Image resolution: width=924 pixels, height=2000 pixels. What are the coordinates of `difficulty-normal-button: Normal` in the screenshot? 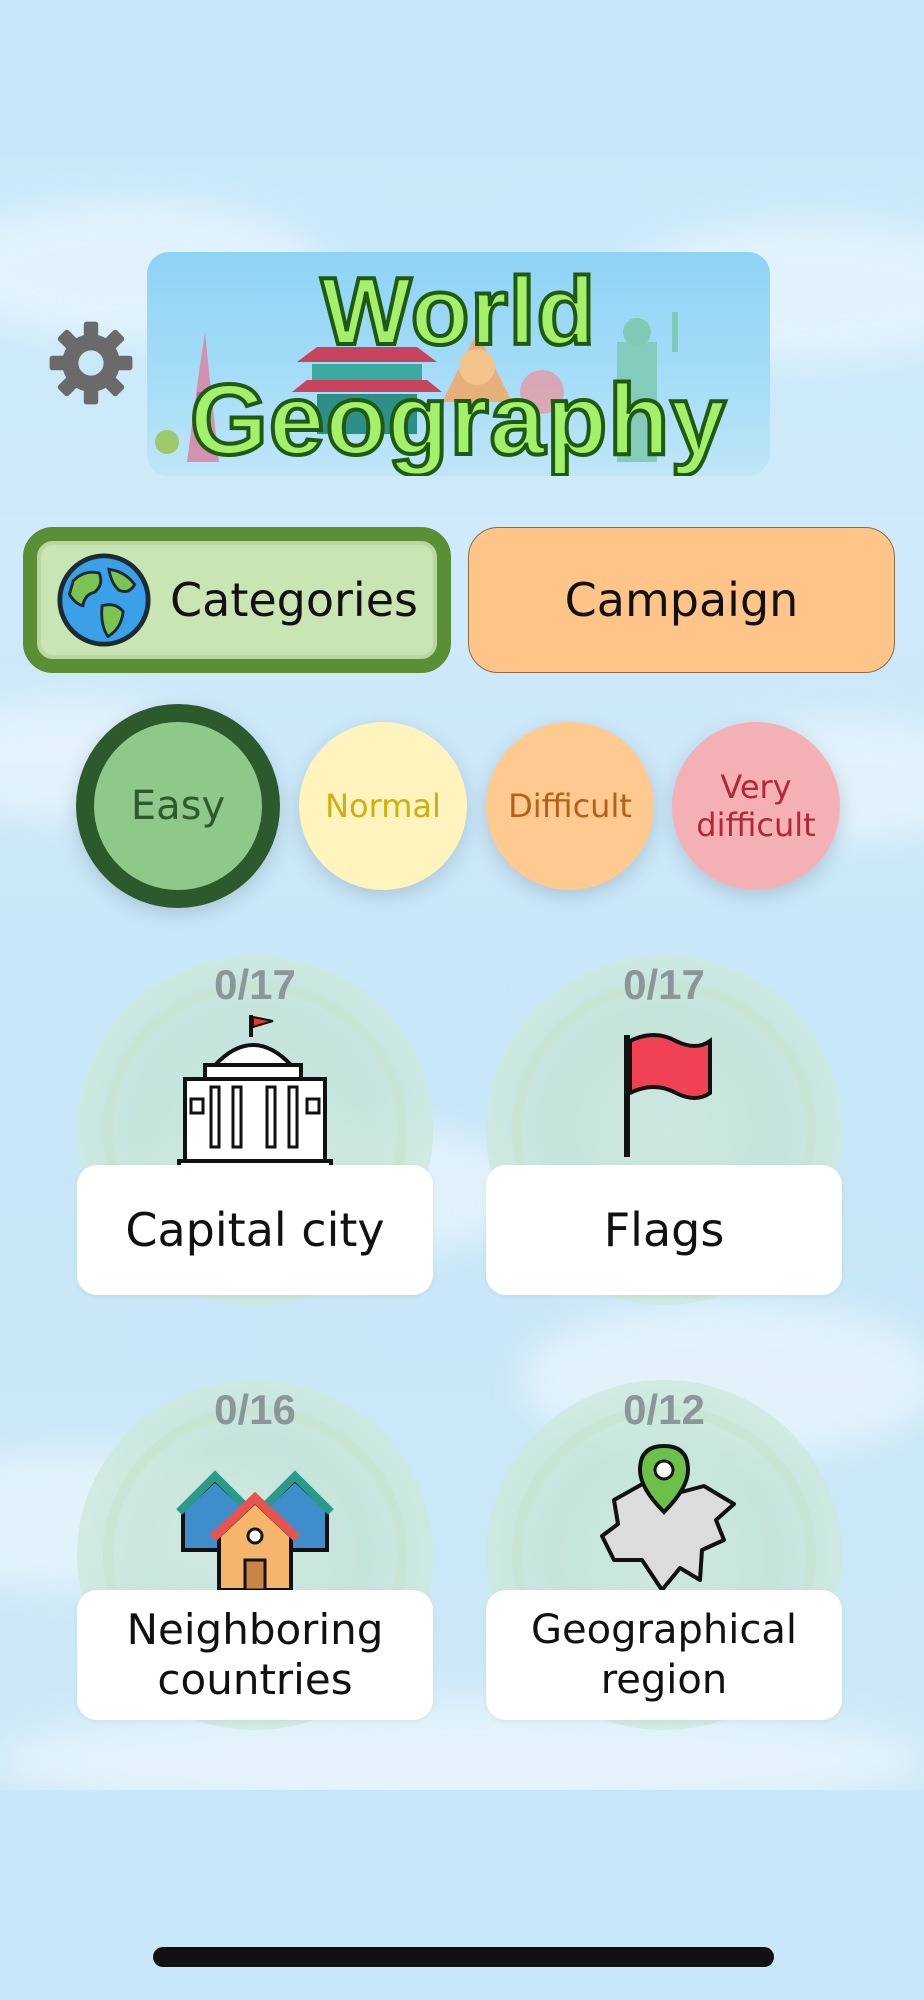 It's located at (383, 806).